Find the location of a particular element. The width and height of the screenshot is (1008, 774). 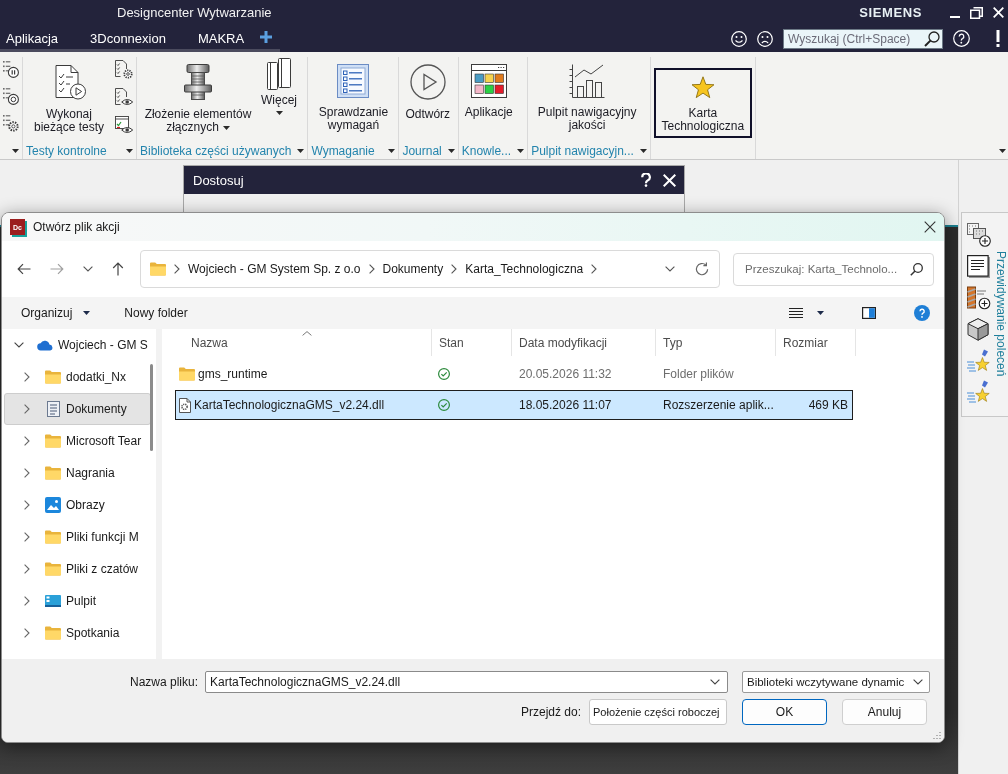

breadcrumb: Karta_Technologiczna is located at coordinates (524, 269).